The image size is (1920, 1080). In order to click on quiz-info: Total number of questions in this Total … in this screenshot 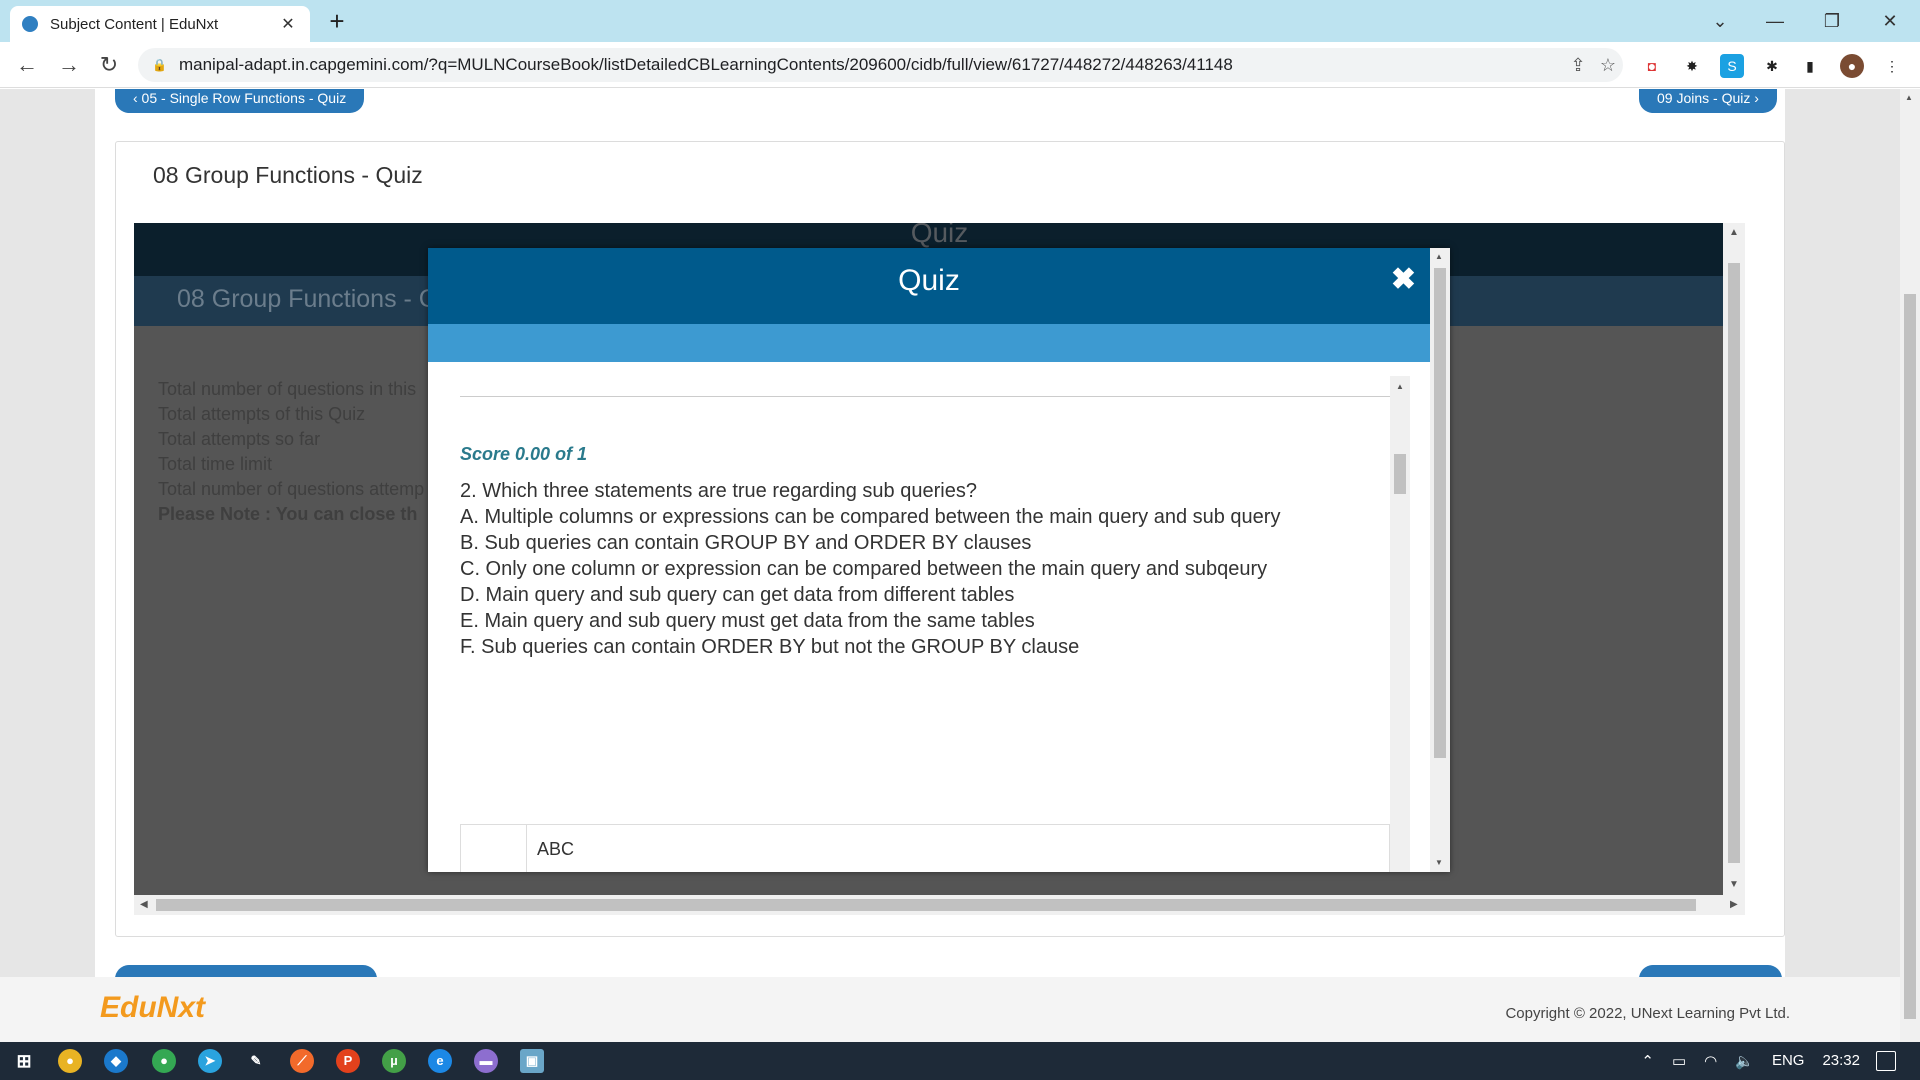, I will do `click(291, 452)`.